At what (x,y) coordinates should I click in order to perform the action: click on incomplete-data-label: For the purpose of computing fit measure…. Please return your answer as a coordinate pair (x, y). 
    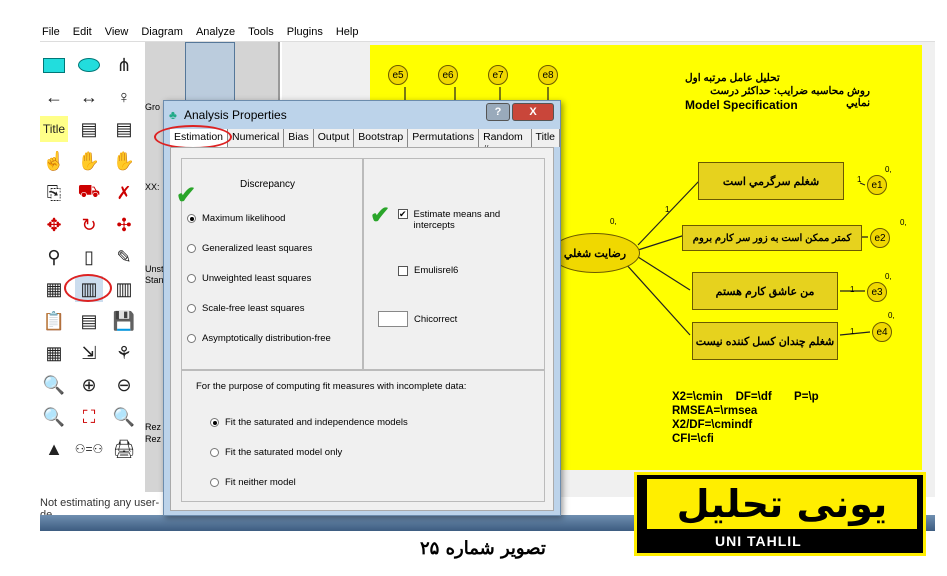
    Looking at the image, I should click on (331, 386).